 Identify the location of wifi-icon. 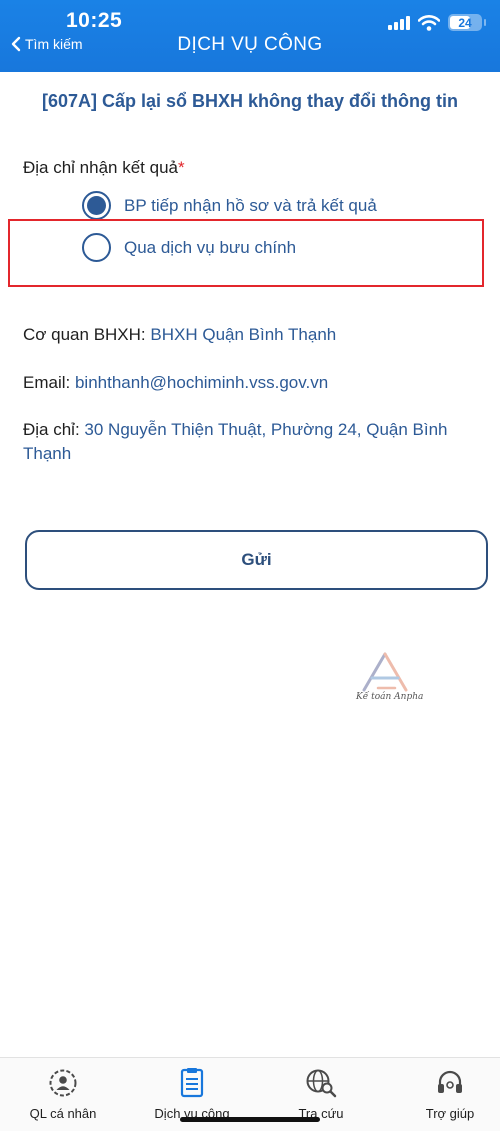
(429, 22).